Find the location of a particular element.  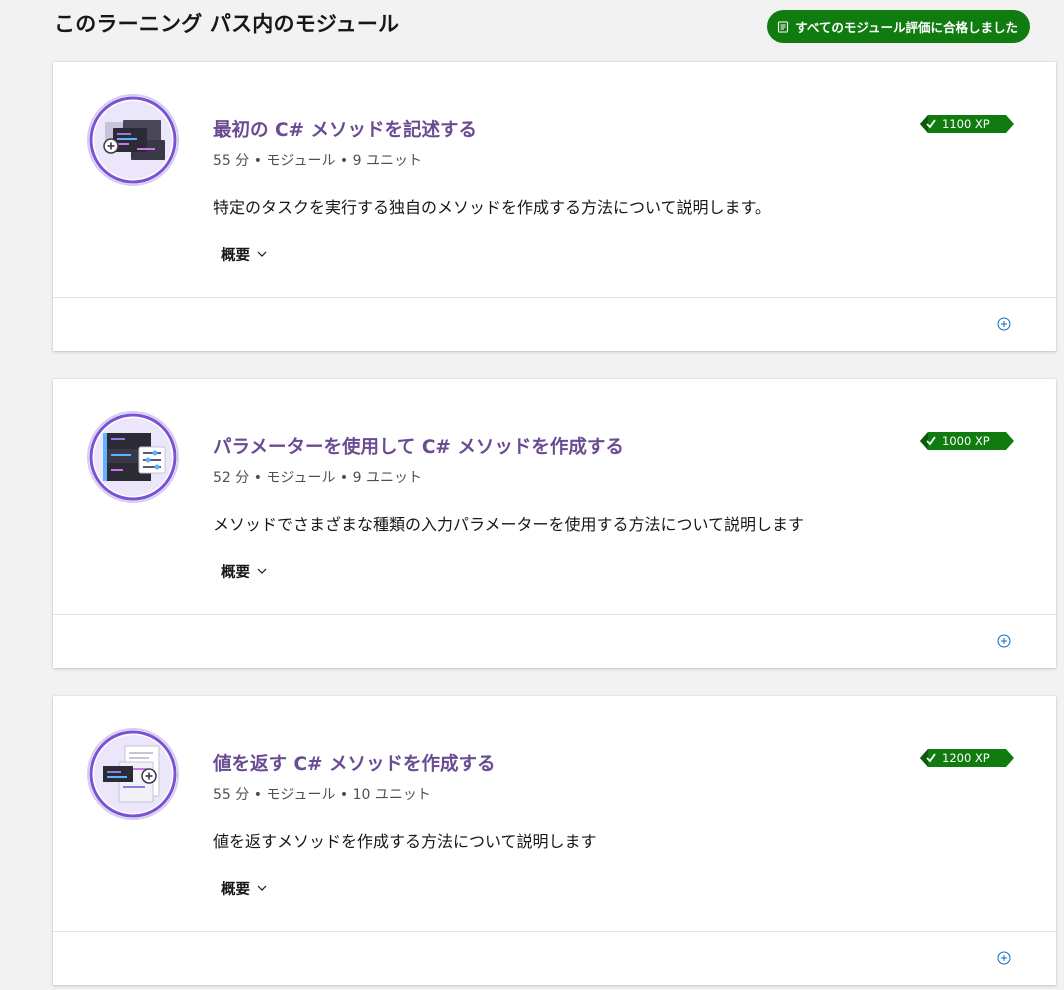

module-title-link: 値を返す C# メソッドを作成する is located at coordinates (354, 763).